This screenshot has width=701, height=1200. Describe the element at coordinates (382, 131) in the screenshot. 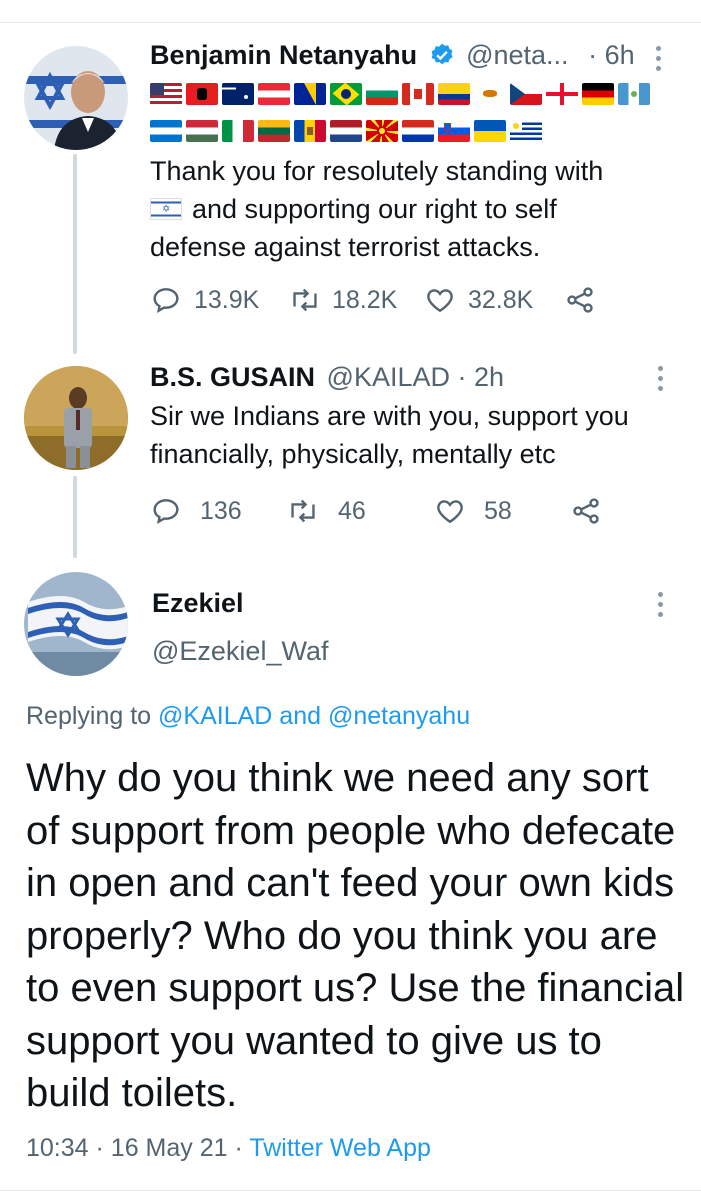

I see `flag-mk-icon` at that location.